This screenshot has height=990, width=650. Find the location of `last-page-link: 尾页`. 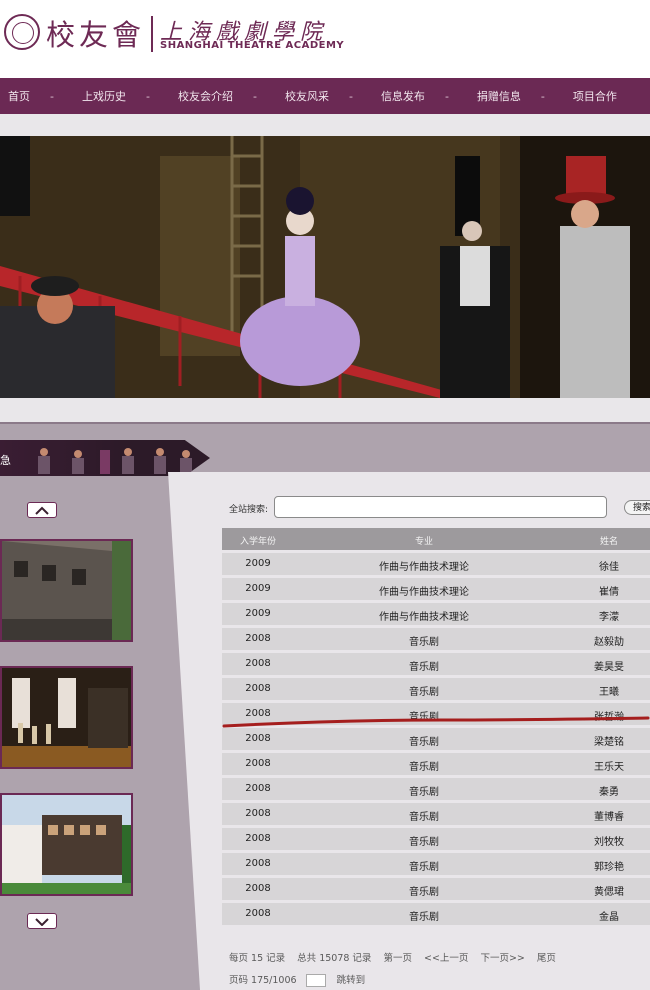

last-page-link: 尾页 is located at coordinates (546, 958).